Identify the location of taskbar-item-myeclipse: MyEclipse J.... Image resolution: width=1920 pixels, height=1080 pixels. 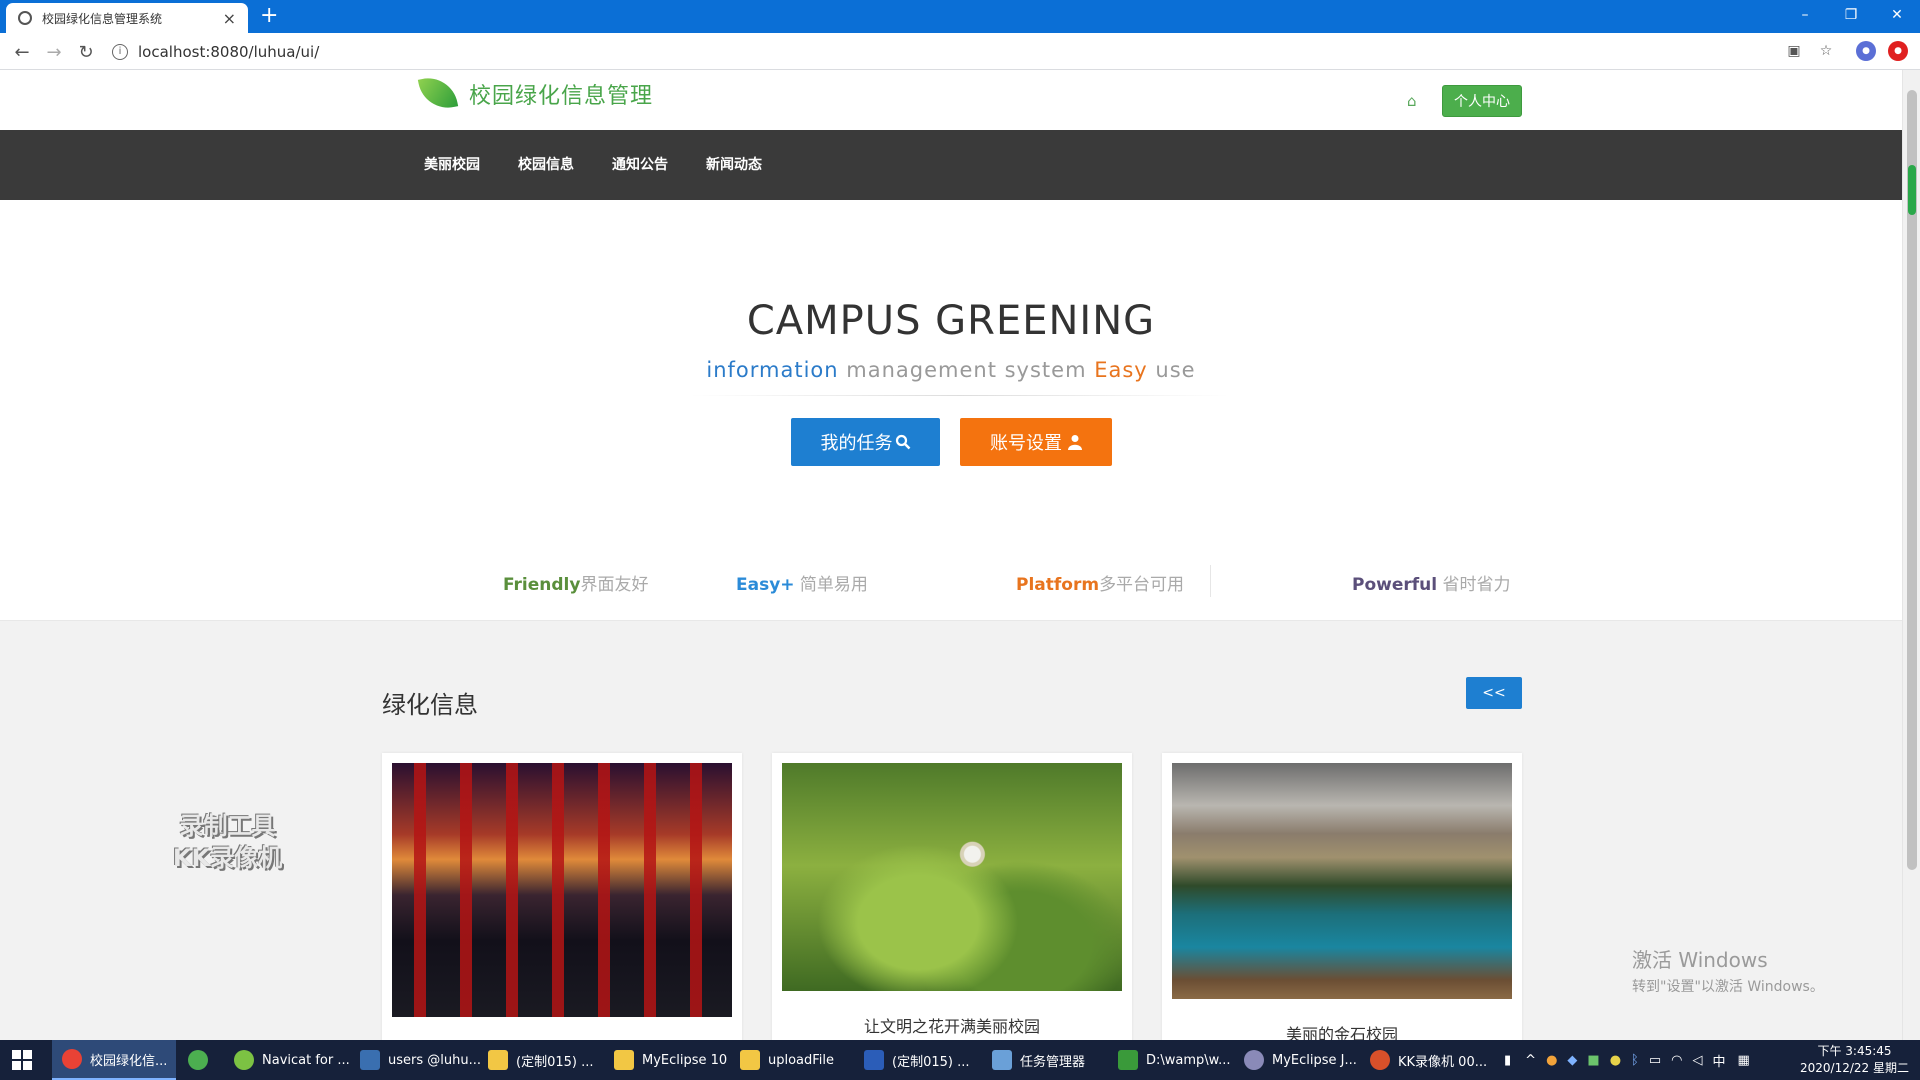
(1304, 1060).